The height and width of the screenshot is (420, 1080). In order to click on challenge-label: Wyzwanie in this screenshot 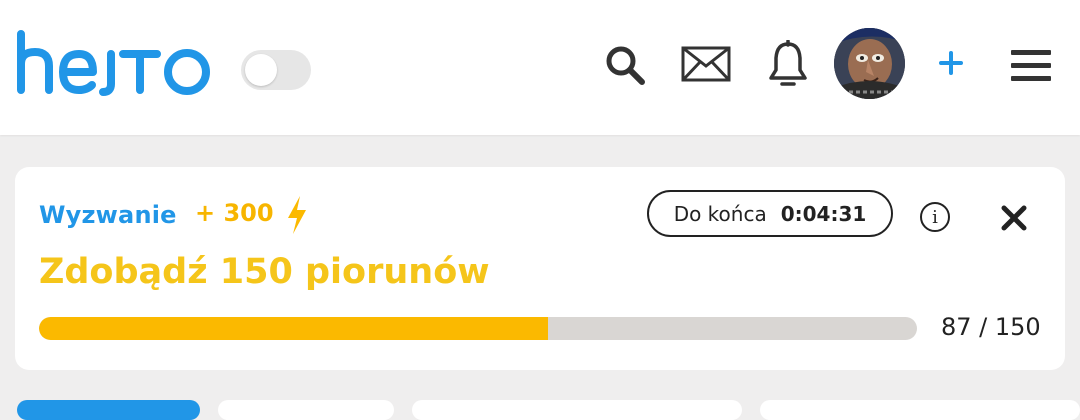, I will do `click(108, 215)`.